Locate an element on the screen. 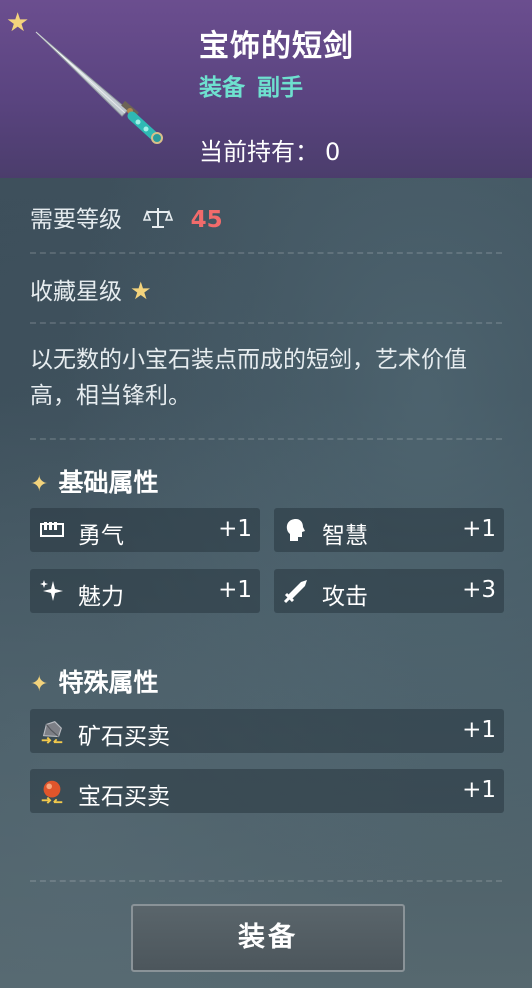 The height and width of the screenshot is (988, 532). collection-rating: 收藏星级 ★ is located at coordinates (91, 289).